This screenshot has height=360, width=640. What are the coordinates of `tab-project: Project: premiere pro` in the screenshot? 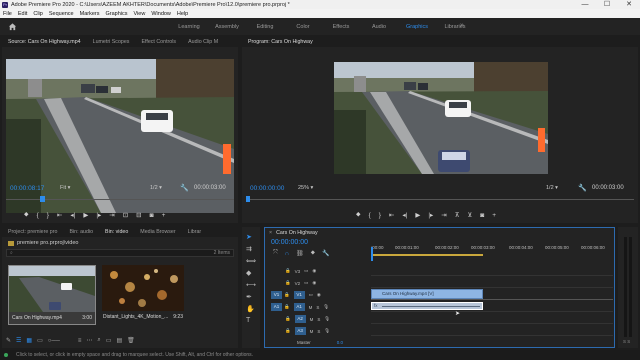 It's located at (32, 232).